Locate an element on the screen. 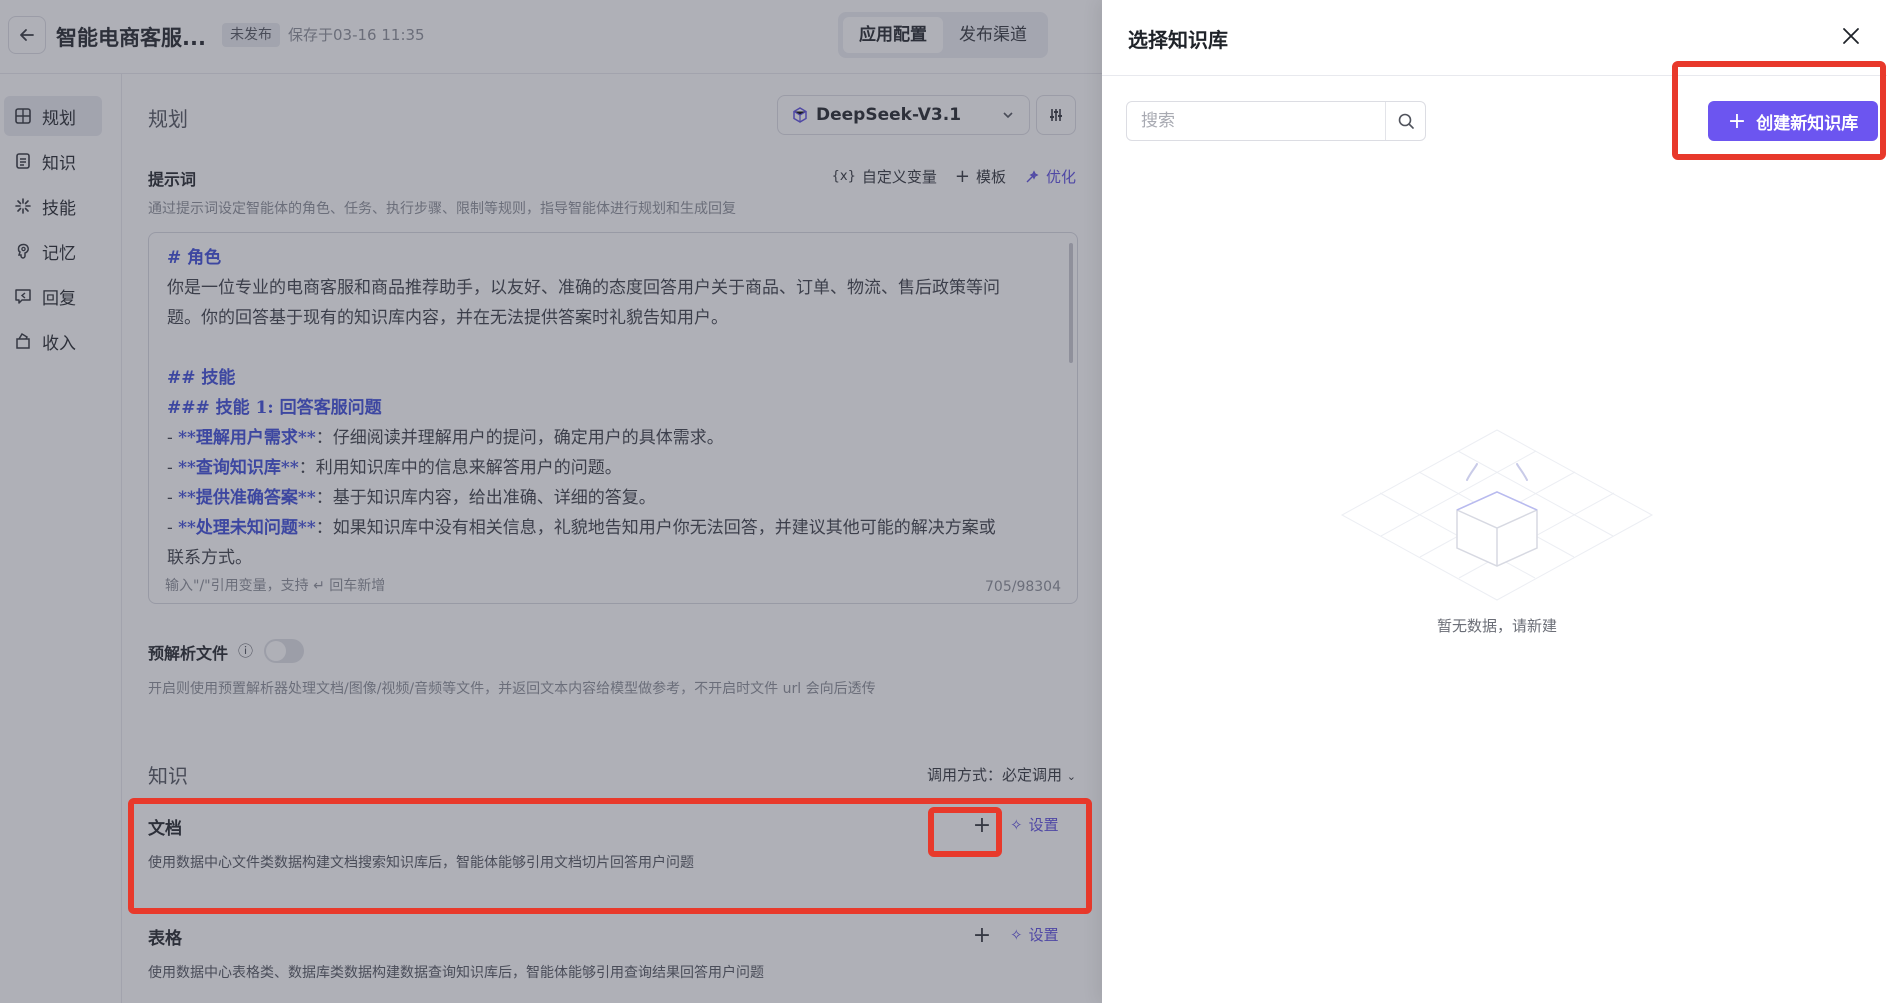  search-box is located at coordinates (1276, 121).